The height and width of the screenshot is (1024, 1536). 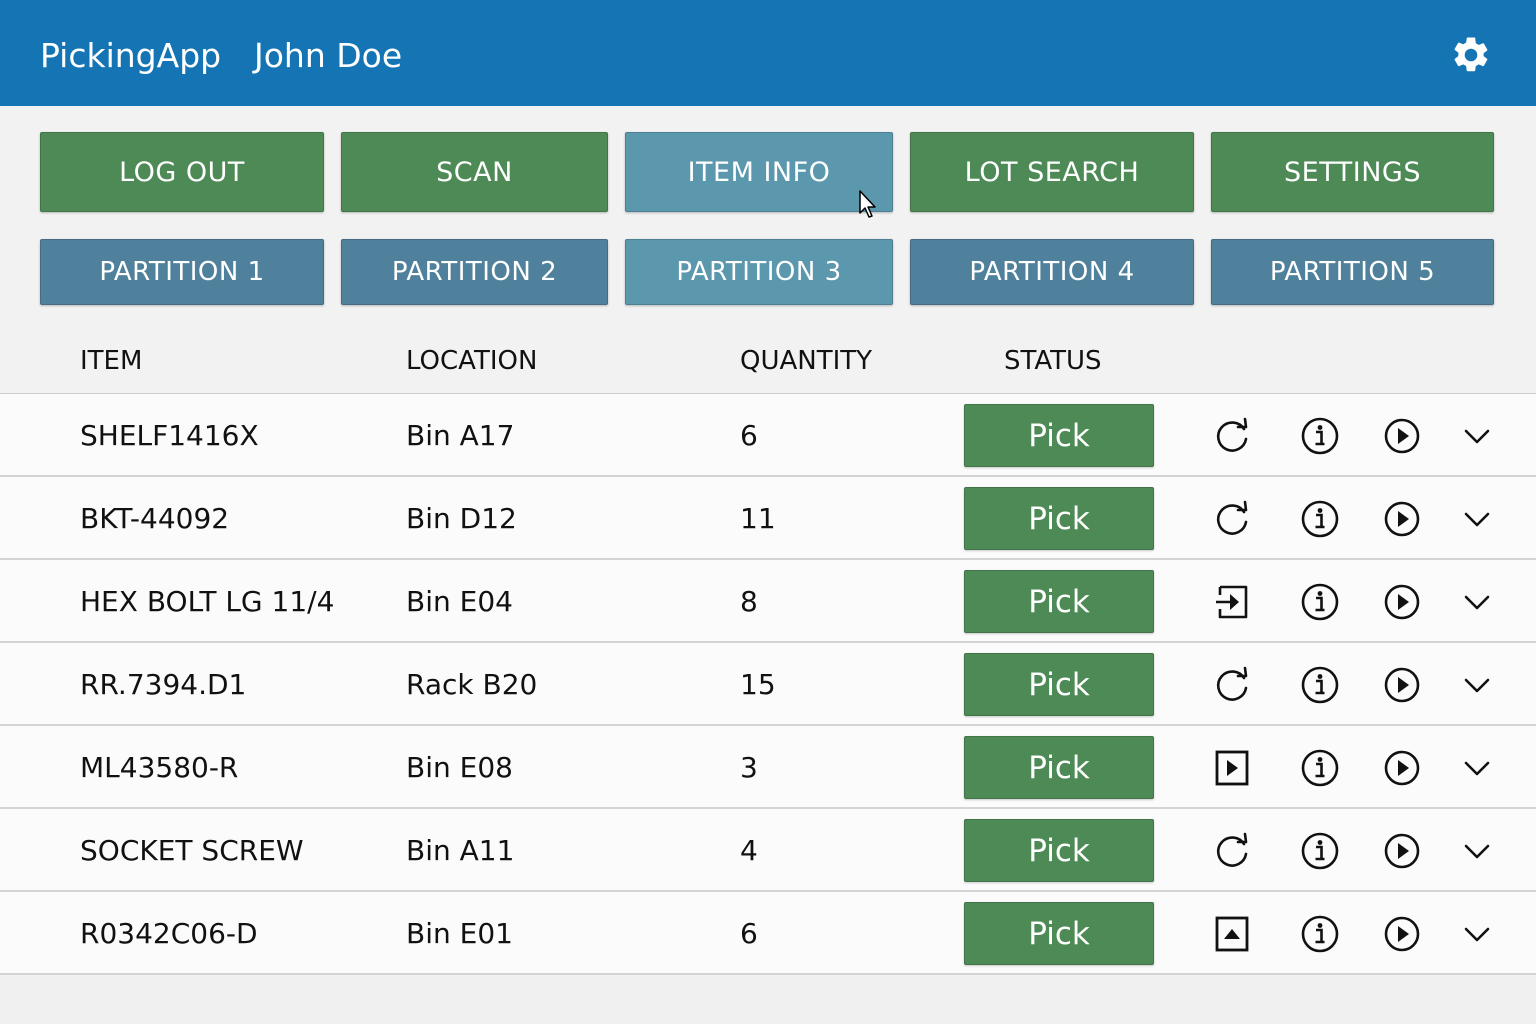 I want to click on table-row: BKT-44092 Bin D12 11 Pick, so click(x=768, y=518).